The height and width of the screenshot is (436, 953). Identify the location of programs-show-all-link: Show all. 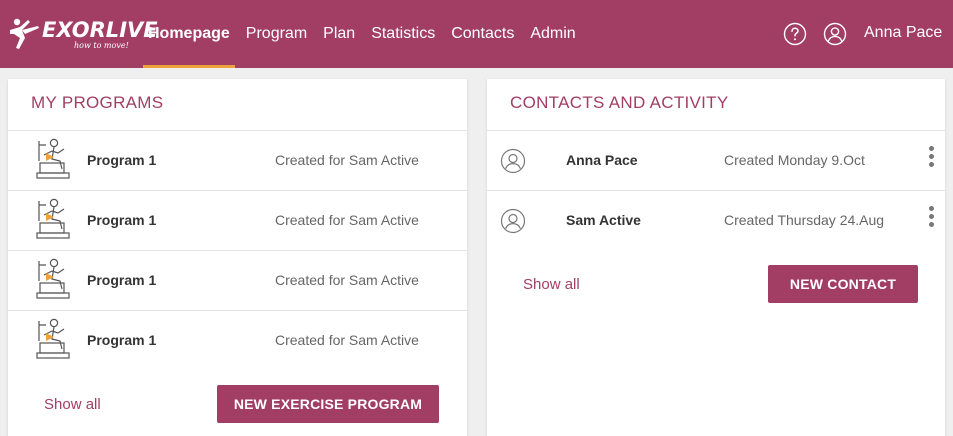
(72, 404).